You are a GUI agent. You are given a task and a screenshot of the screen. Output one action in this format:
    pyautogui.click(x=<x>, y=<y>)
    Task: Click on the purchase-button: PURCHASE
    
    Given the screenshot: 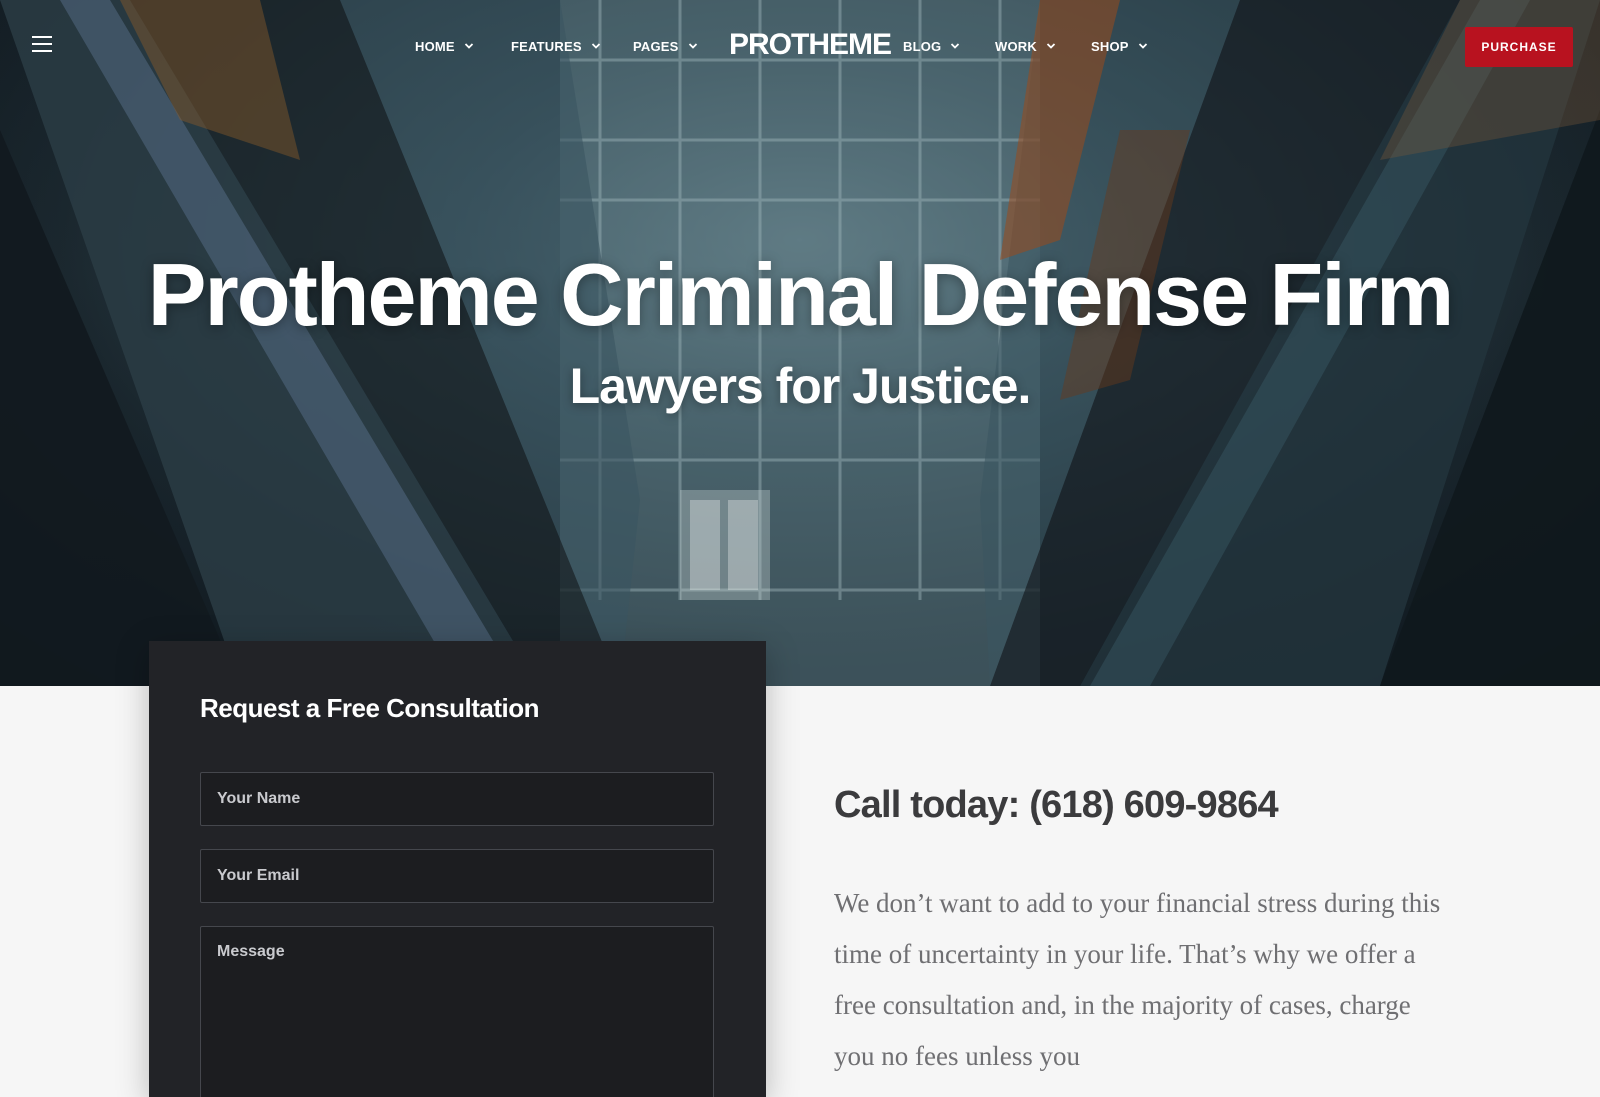 What is the action you would take?
    pyautogui.click(x=1519, y=47)
    